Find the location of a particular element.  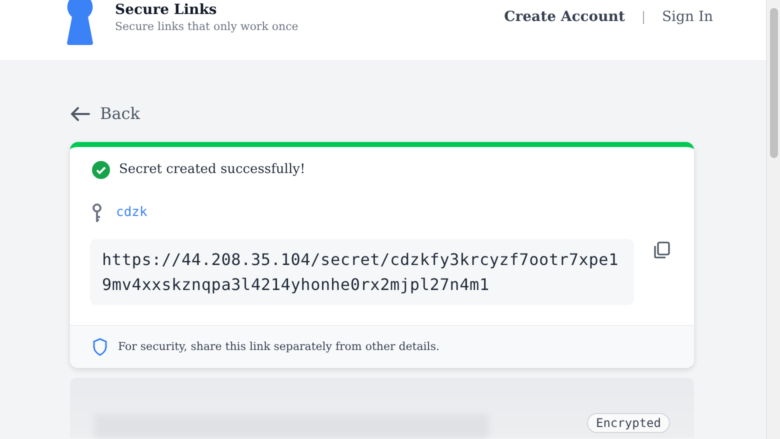

check-circle-icon is located at coordinates (101, 169).